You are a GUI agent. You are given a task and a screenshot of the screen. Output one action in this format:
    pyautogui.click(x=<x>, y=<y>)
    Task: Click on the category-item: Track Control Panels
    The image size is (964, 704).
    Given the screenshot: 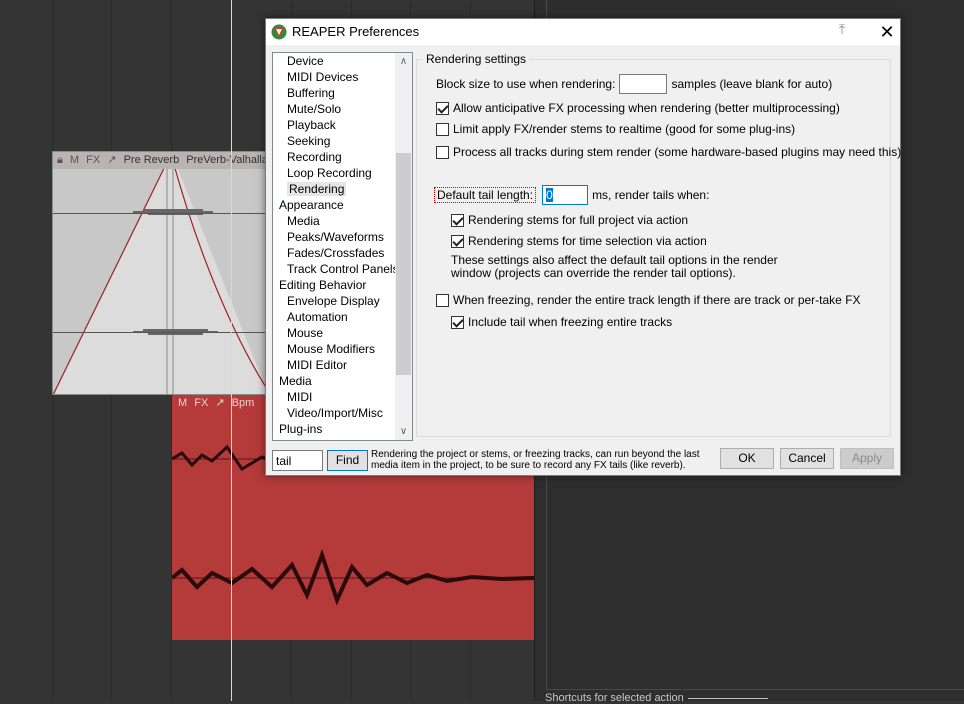 What is the action you would take?
    pyautogui.click(x=336, y=269)
    